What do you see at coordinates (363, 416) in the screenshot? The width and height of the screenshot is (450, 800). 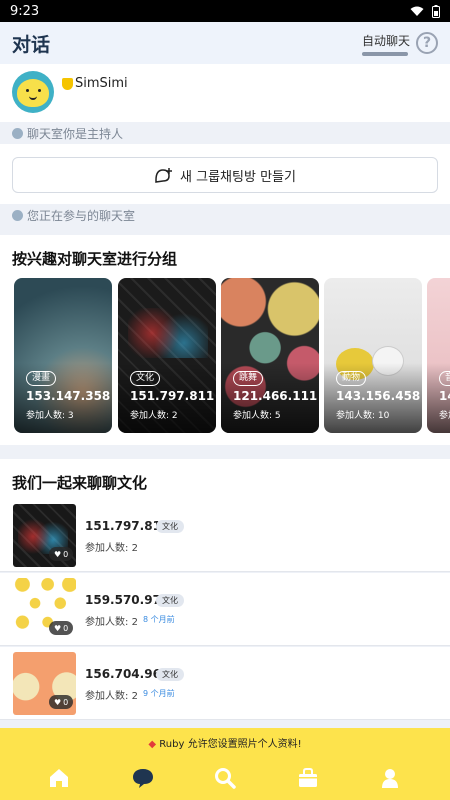 I see `card-members: 参加人数: 10` at bounding box center [363, 416].